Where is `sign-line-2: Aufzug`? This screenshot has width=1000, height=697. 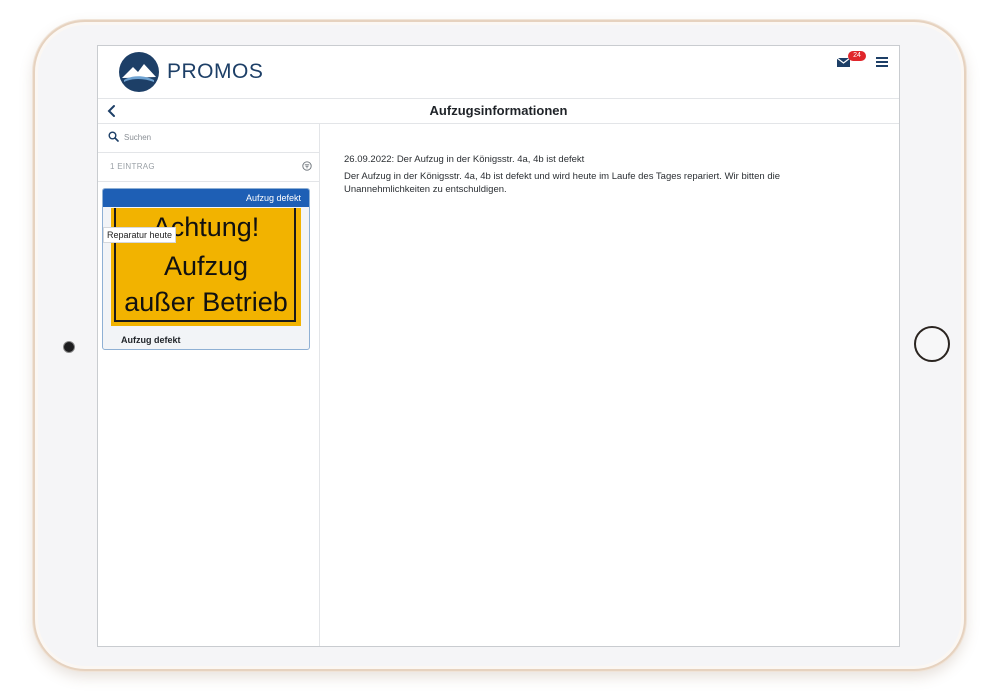 sign-line-2: Aufzug is located at coordinates (206, 266).